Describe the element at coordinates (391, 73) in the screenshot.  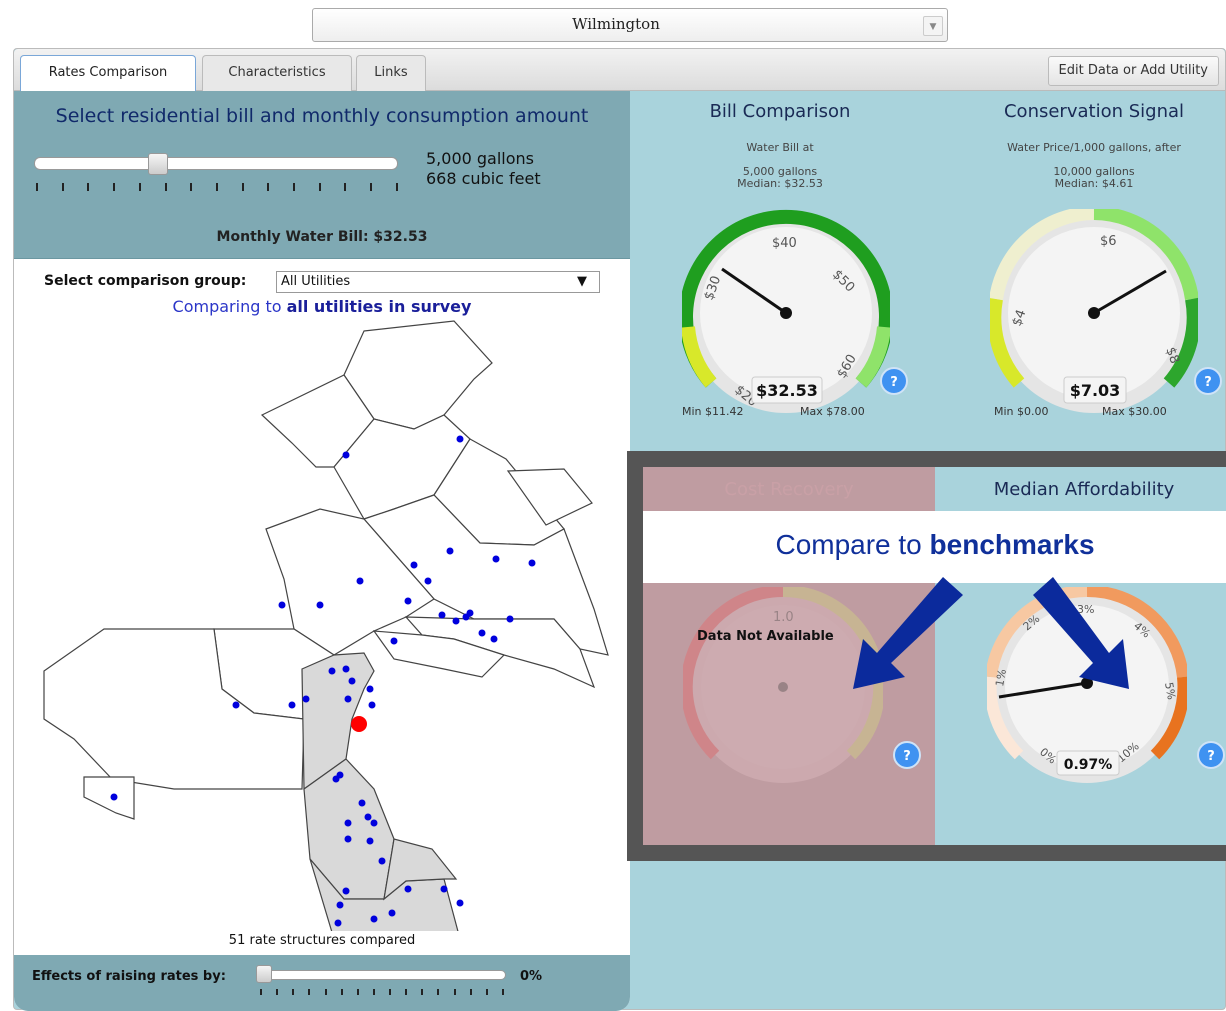
I see `tab-links: Links` at that location.